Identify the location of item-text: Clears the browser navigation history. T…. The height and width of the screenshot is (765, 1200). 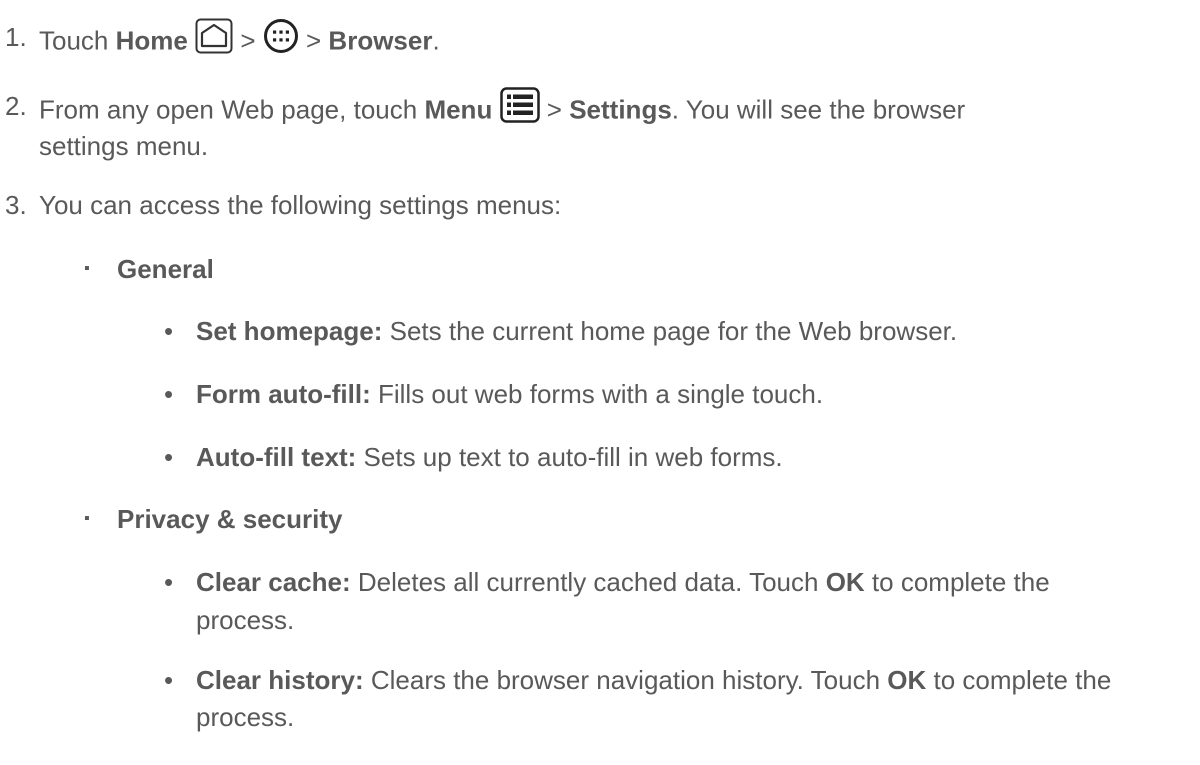
(625, 680).